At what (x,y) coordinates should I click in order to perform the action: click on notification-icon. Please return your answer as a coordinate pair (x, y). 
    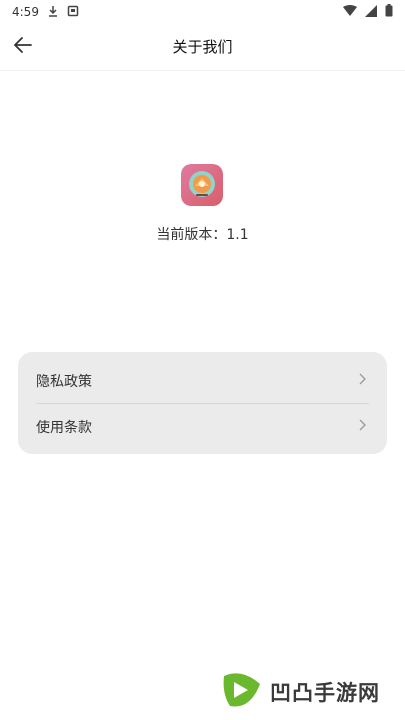
    Looking at the image, I should click on (73, 12).